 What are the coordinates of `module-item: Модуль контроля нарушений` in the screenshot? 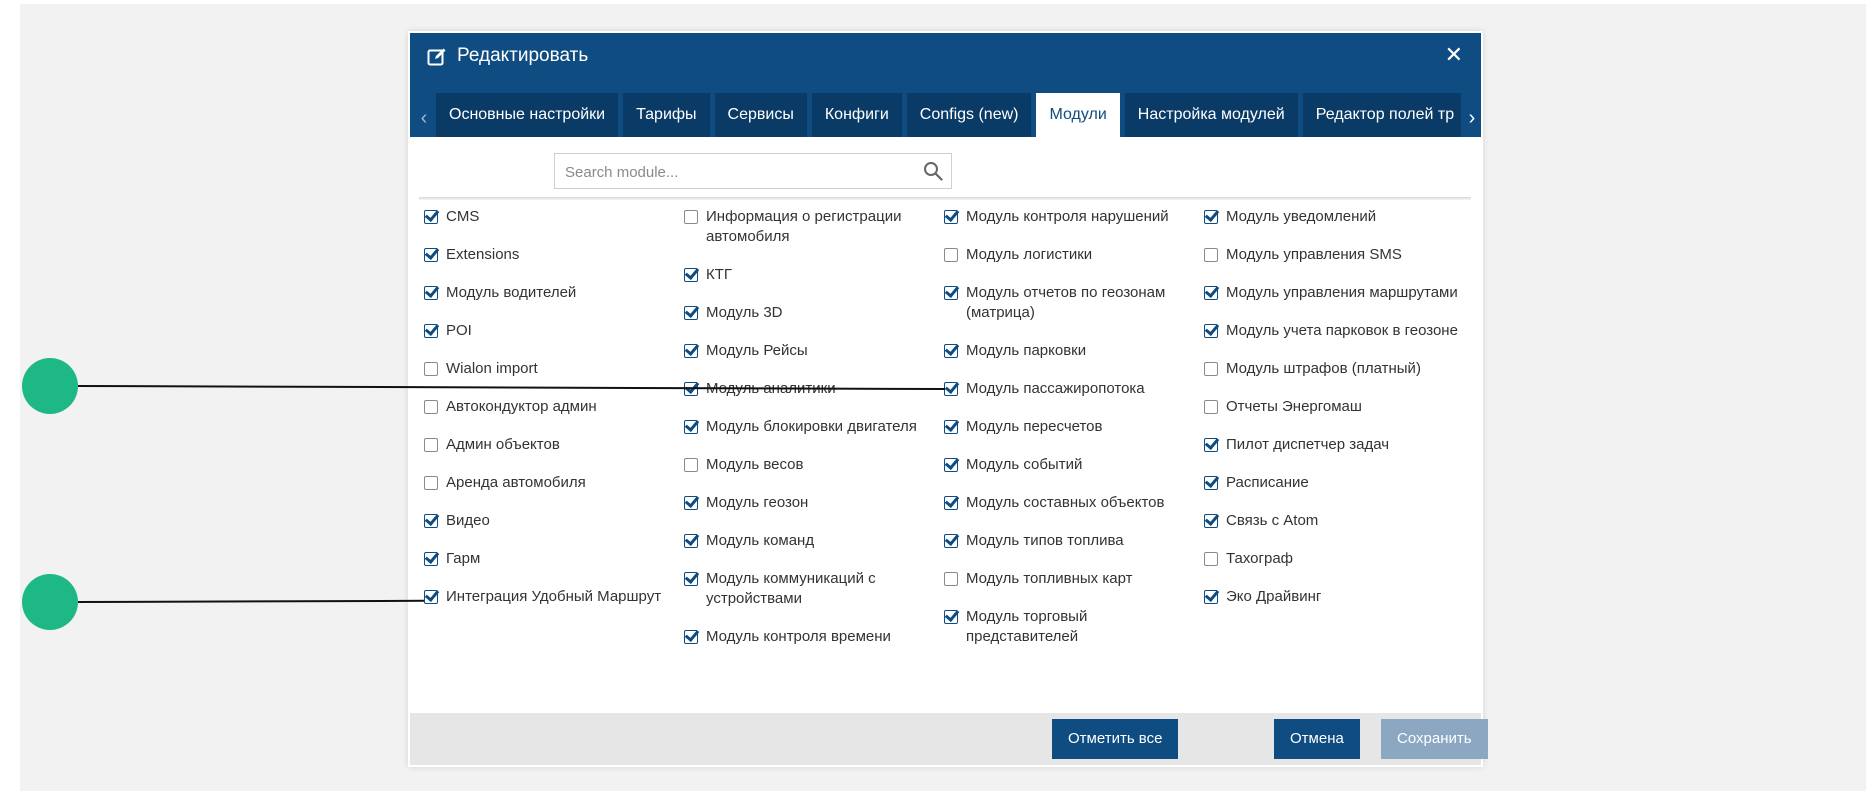 It's located at (1073, 217).